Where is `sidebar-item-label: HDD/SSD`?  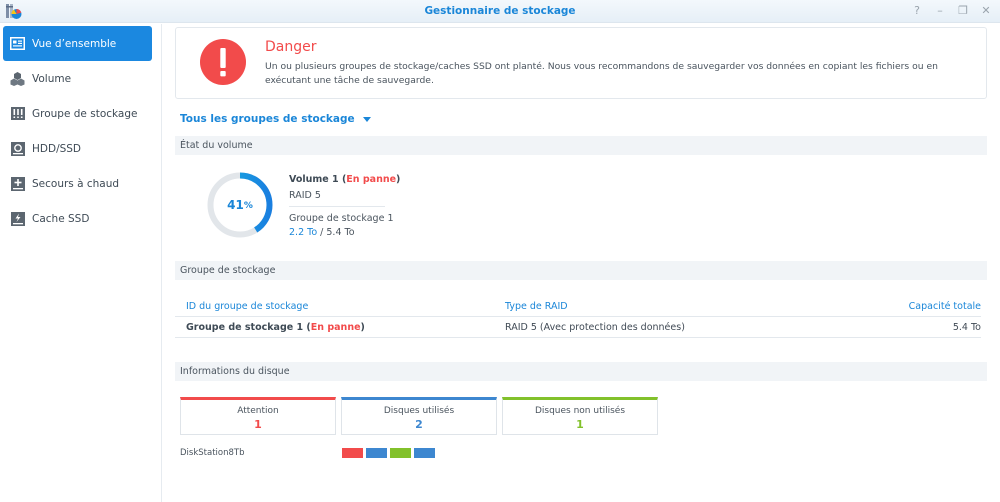
sidebar-item-label: HDD/SSD is located at coordinates (57, 148).